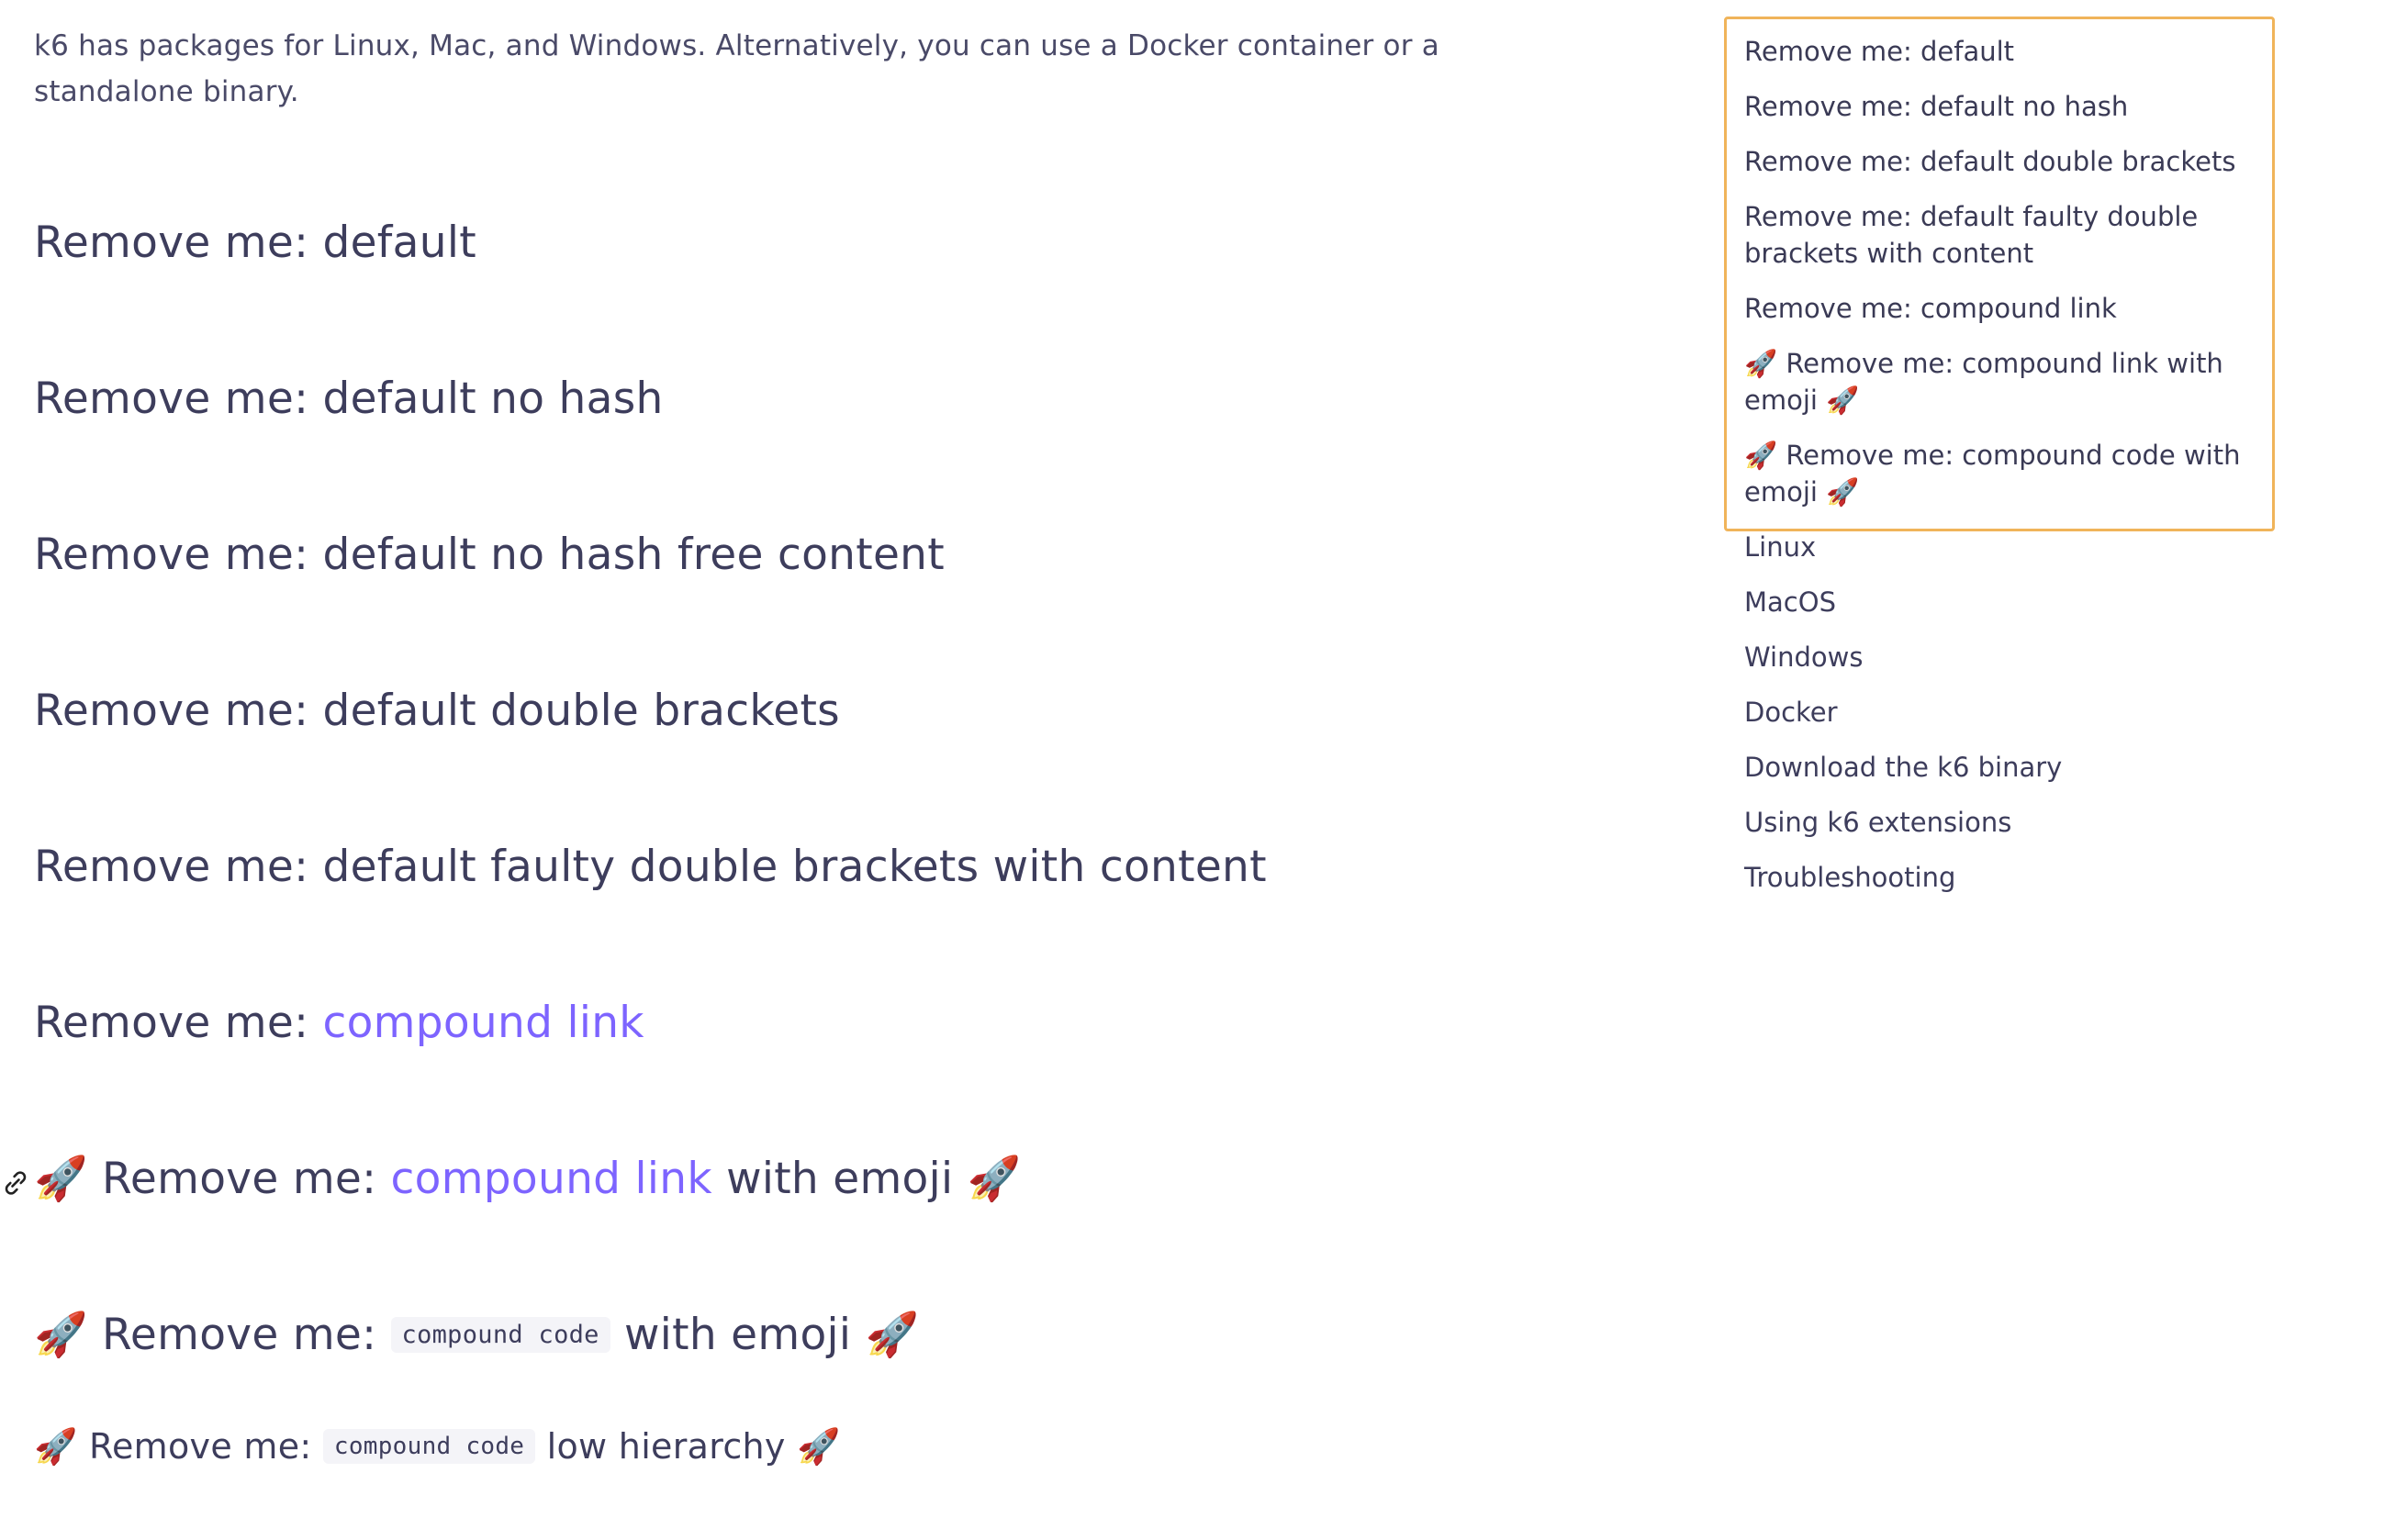 This screenshot has width=2396, height=1540. Describe the element at coordinates (2001, 877) in the screenshot. I see `toc-item-troubleshooting: Troubleshooting` at that location.